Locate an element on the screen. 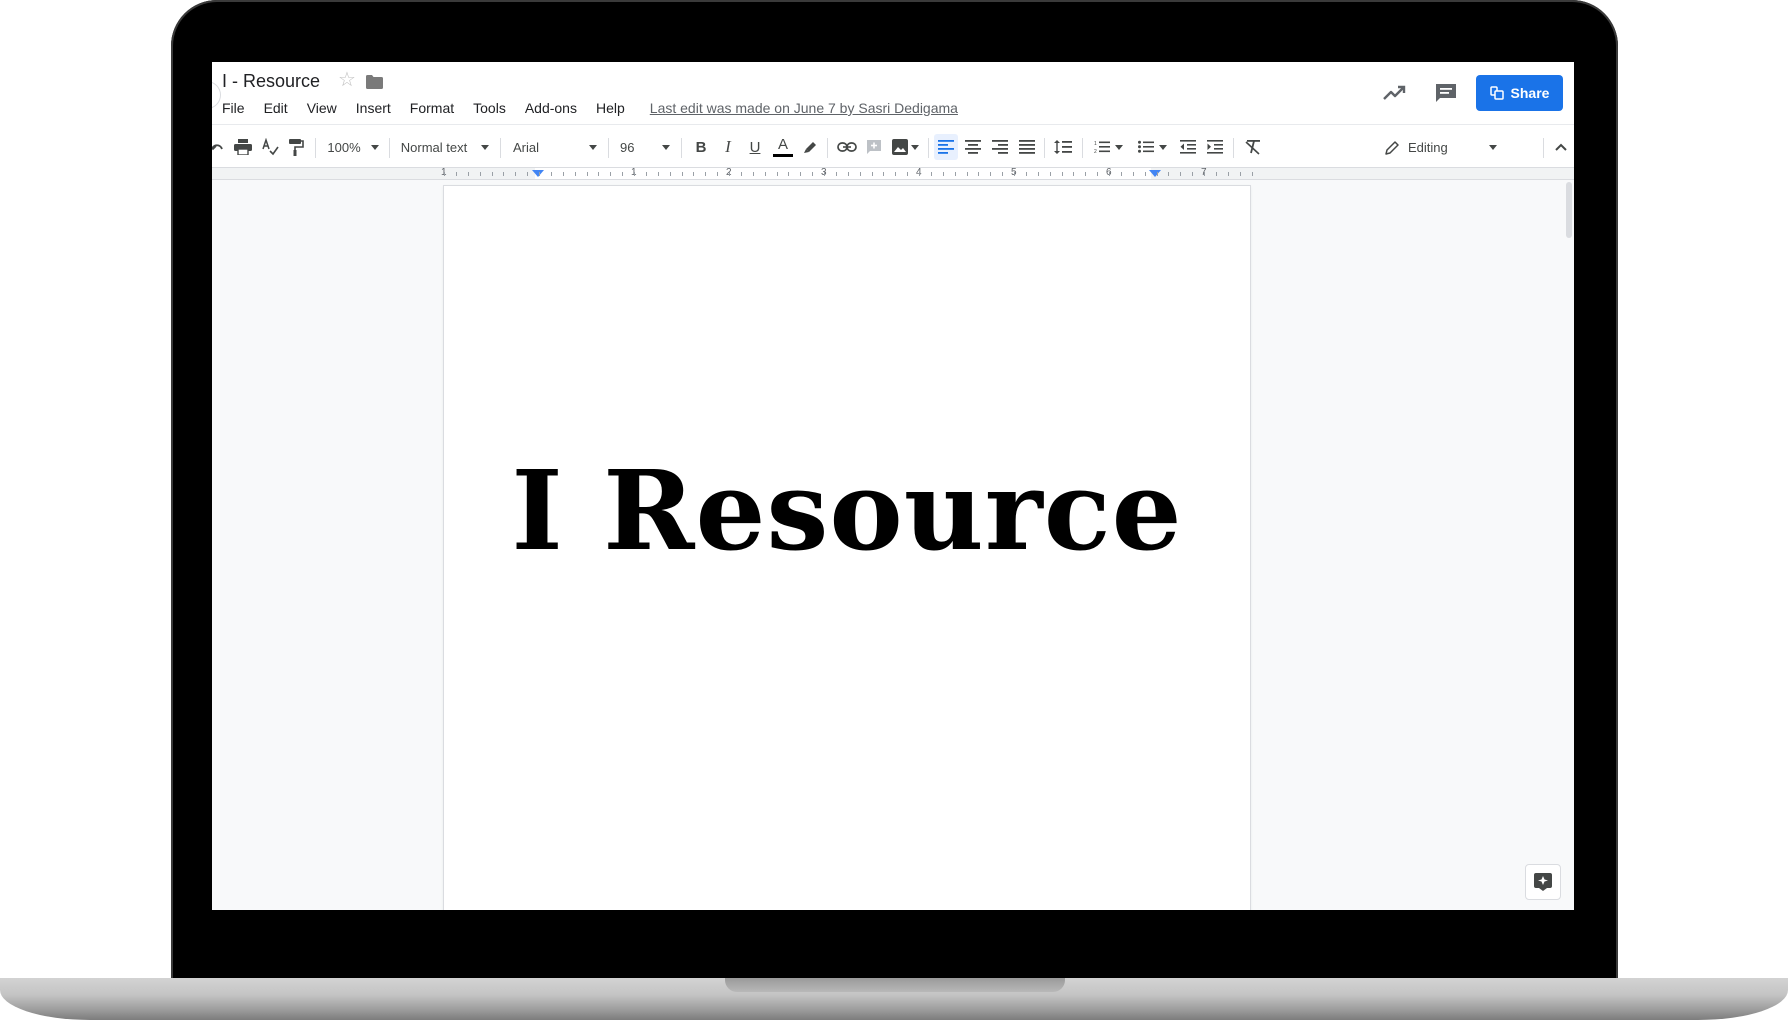 Image resolution: width=1788 pixels, height=1020 pixels. italic-icon: I is located at coordinates (728, 147).